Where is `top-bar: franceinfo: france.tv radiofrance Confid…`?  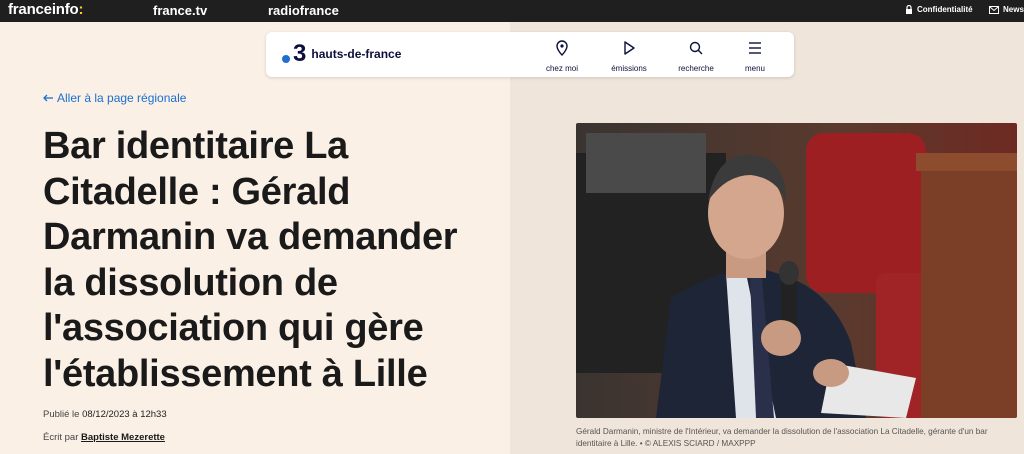 top-bar: franceinfo: france.tv radiofrance Confid… is located at coordinates (512, 11).